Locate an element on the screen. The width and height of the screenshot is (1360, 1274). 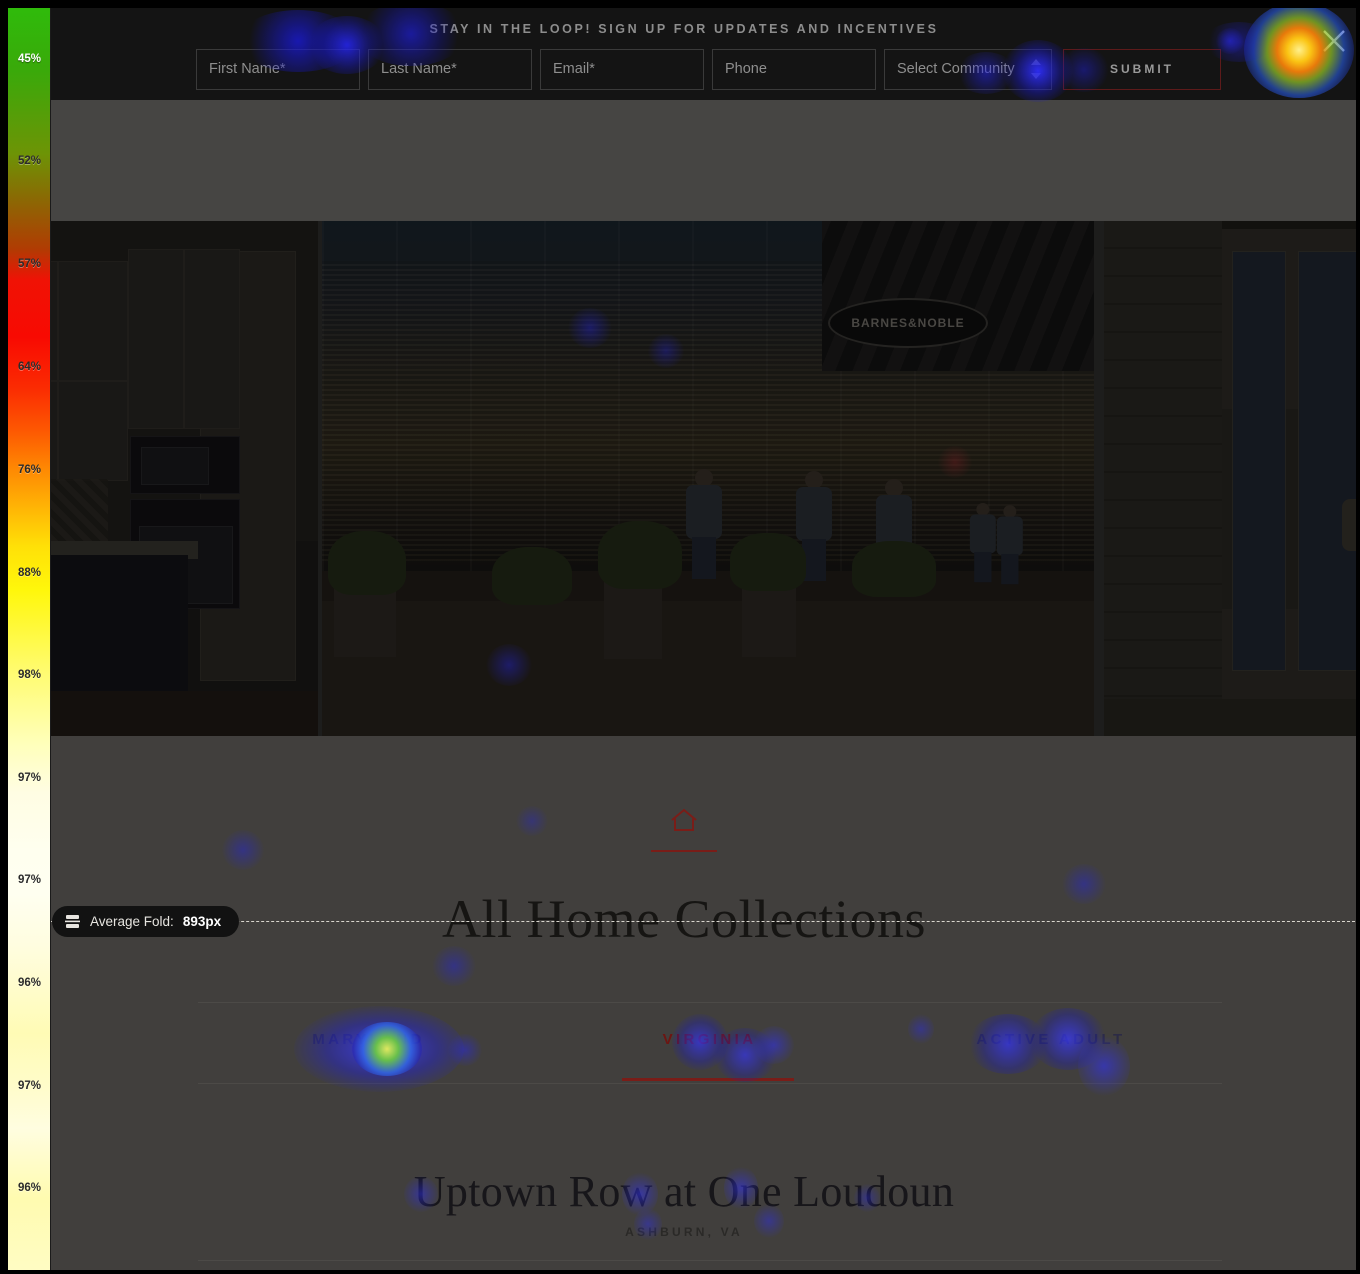
barnes-and-noble-sign: BARNES&NOBLE is located at coordinates (908, 323).